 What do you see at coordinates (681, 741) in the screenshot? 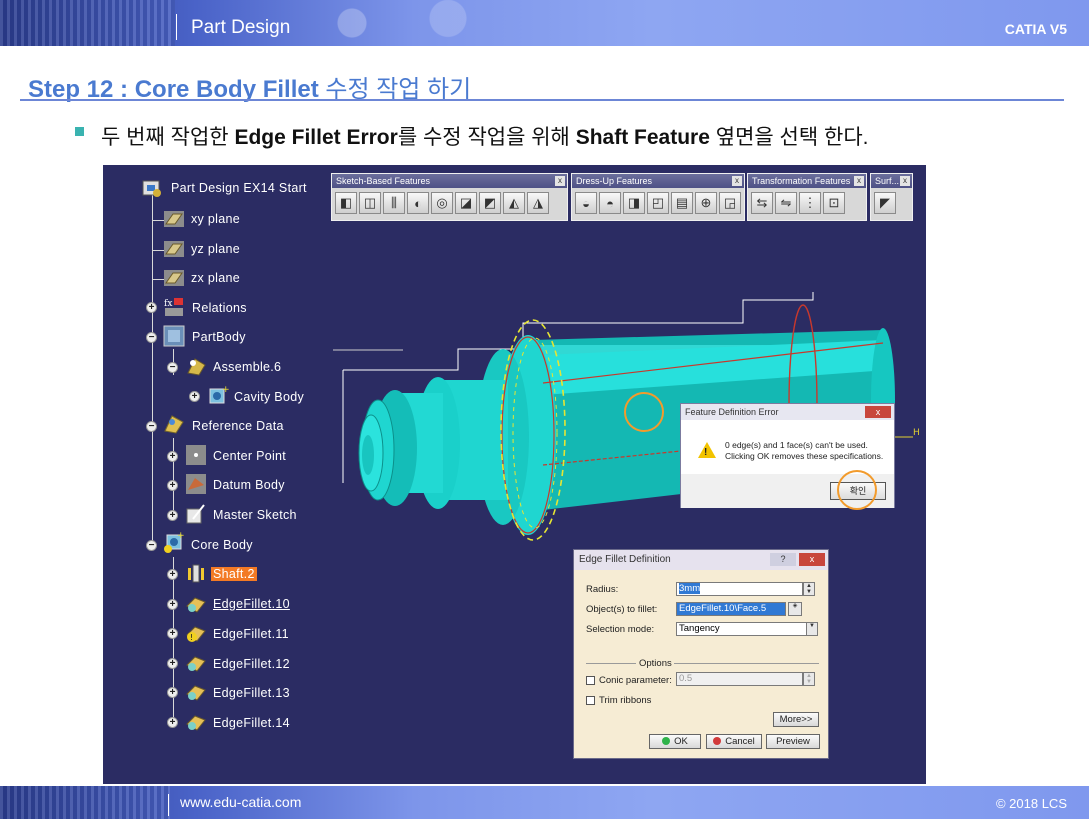
I see `ok-label: OK` at bounding box center [681, 741].